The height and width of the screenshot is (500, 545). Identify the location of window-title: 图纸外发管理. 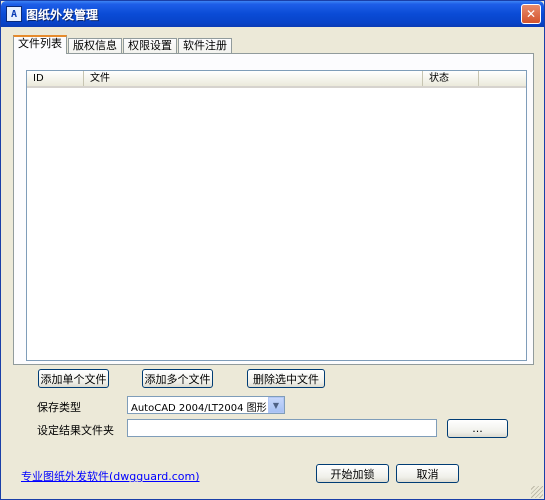
(62, 15).